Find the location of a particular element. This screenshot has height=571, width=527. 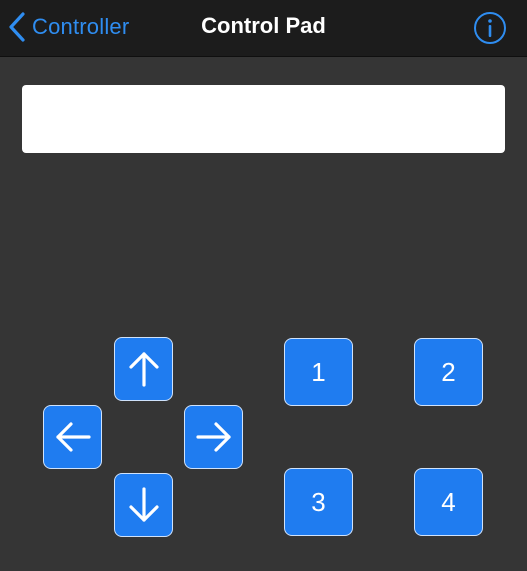

arrow-down-icon is located at coordinates (144, 505).